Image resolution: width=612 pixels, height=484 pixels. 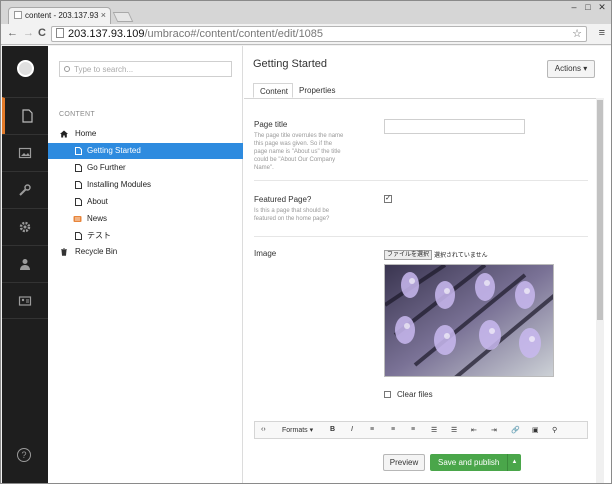 I want to click on editor-scrollbar, so click(x=600, y=290).